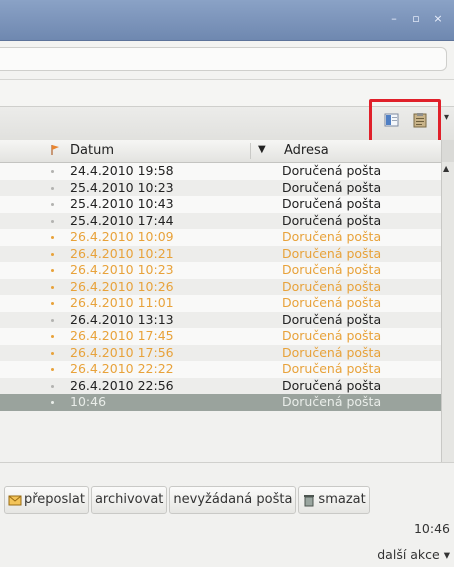 This screenshot has height=567, width=454. I want to click on column-separator, so click(250, 151).